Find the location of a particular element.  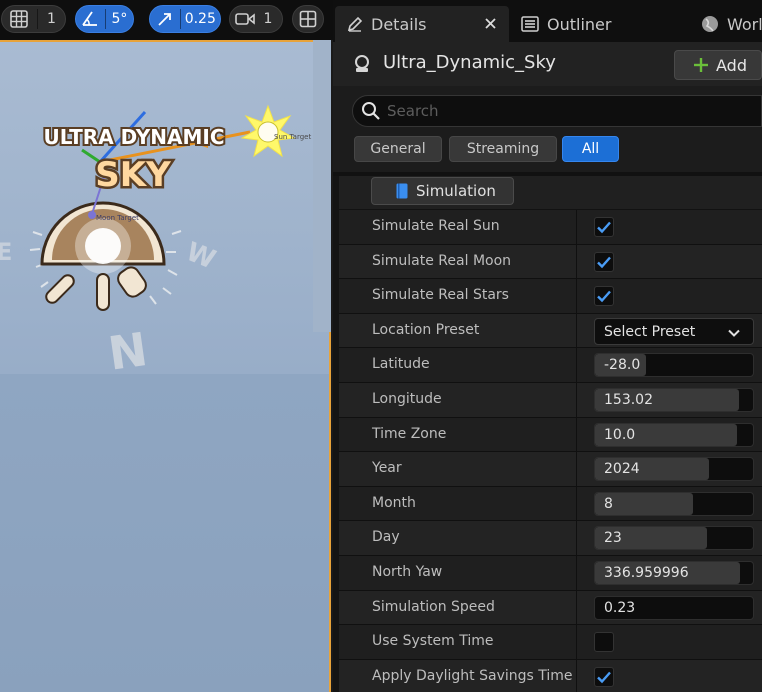

grid-snap-group: 1 is located at coordinates (33, 19).